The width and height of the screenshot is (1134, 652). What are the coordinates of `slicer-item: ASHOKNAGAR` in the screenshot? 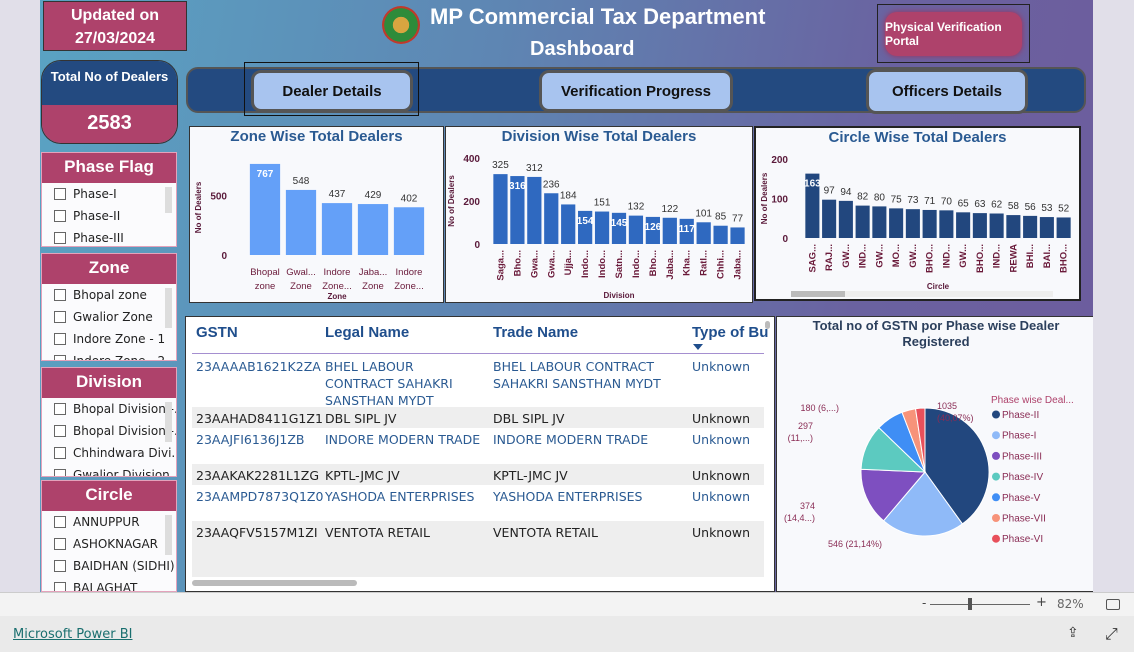 It's located at (109, 544).